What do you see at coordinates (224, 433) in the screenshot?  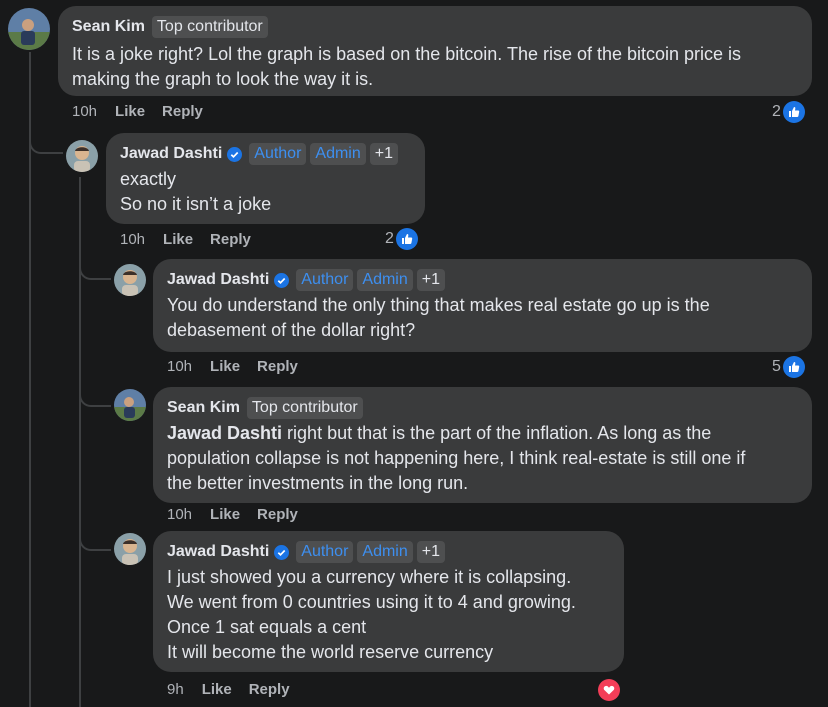 I see `mention-link: Jawad Dashti` at bounding box center [224, 433].